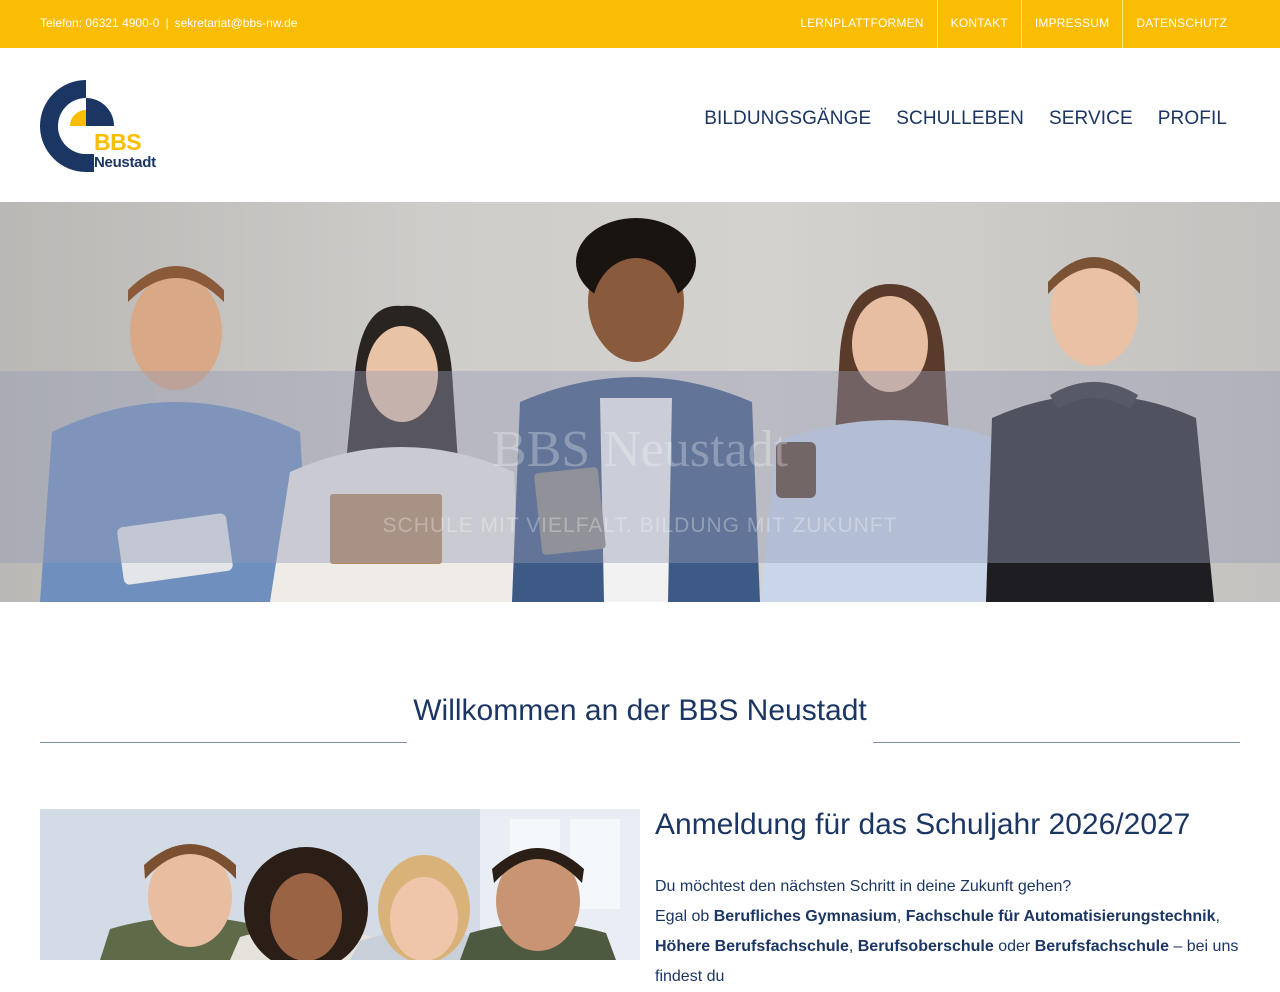 Image resolution: width=1280 pixels, height=992 pixels. What do you see at coordinates (1192, 119) in the screenshot?
I see `nav-item-profil: PROFIL` at bounding box center [1192, 119].